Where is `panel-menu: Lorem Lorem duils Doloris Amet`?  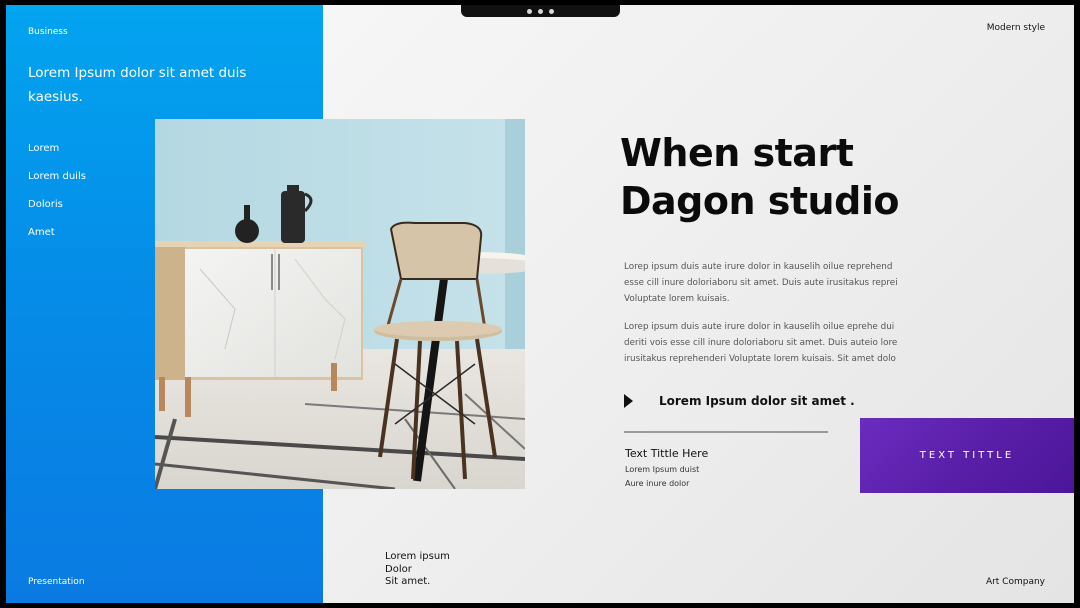 panel-menu: Lorem Lorem duils Doloris Amet is located at coordinates (57, 197).